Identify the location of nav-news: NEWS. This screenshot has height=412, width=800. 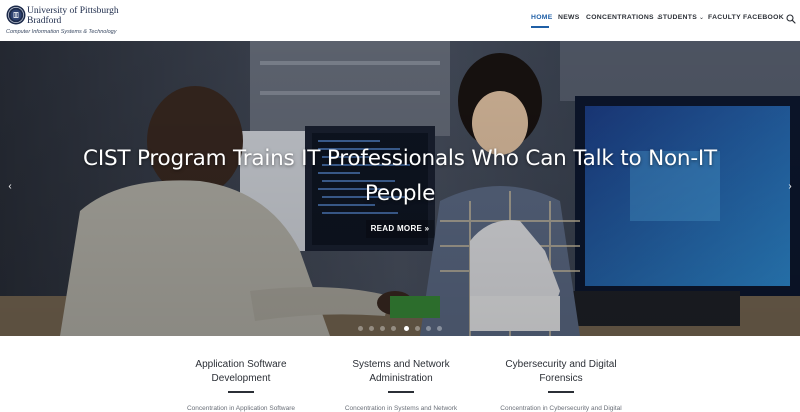
(569, 17).